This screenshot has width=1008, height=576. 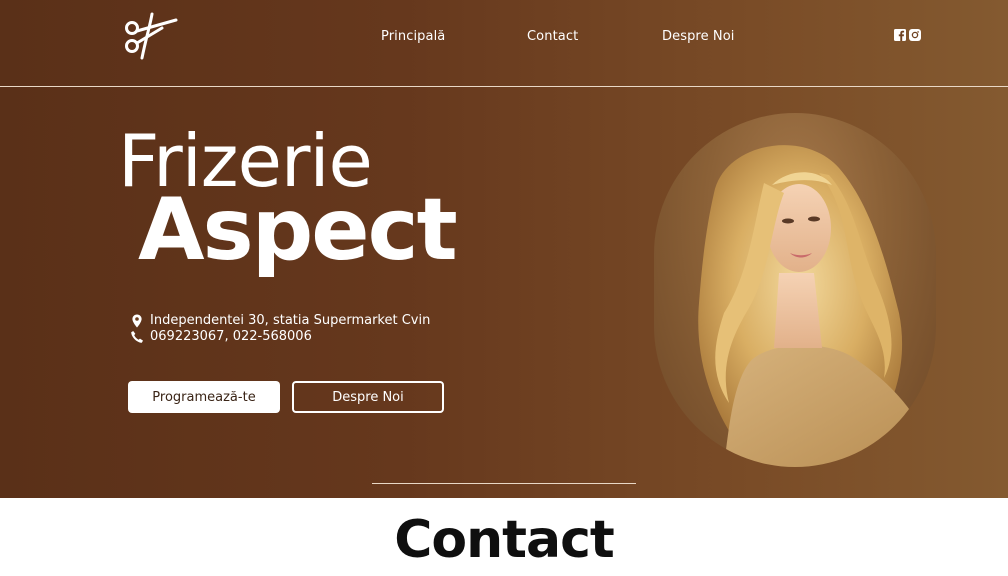 What do you see at coordinates (504, 86) in the screenshot?
I see `nav-divider` at bounding box center [504, 86].